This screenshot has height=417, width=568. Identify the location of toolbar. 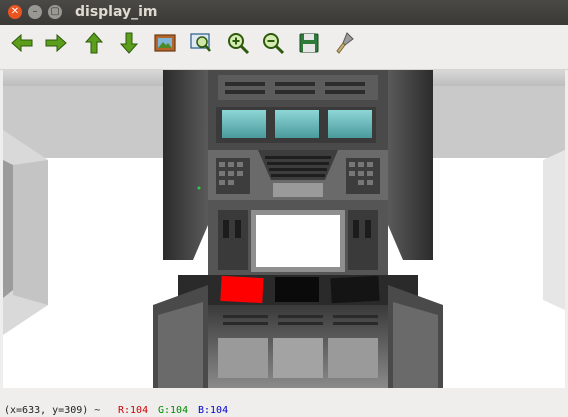
(284, 47).